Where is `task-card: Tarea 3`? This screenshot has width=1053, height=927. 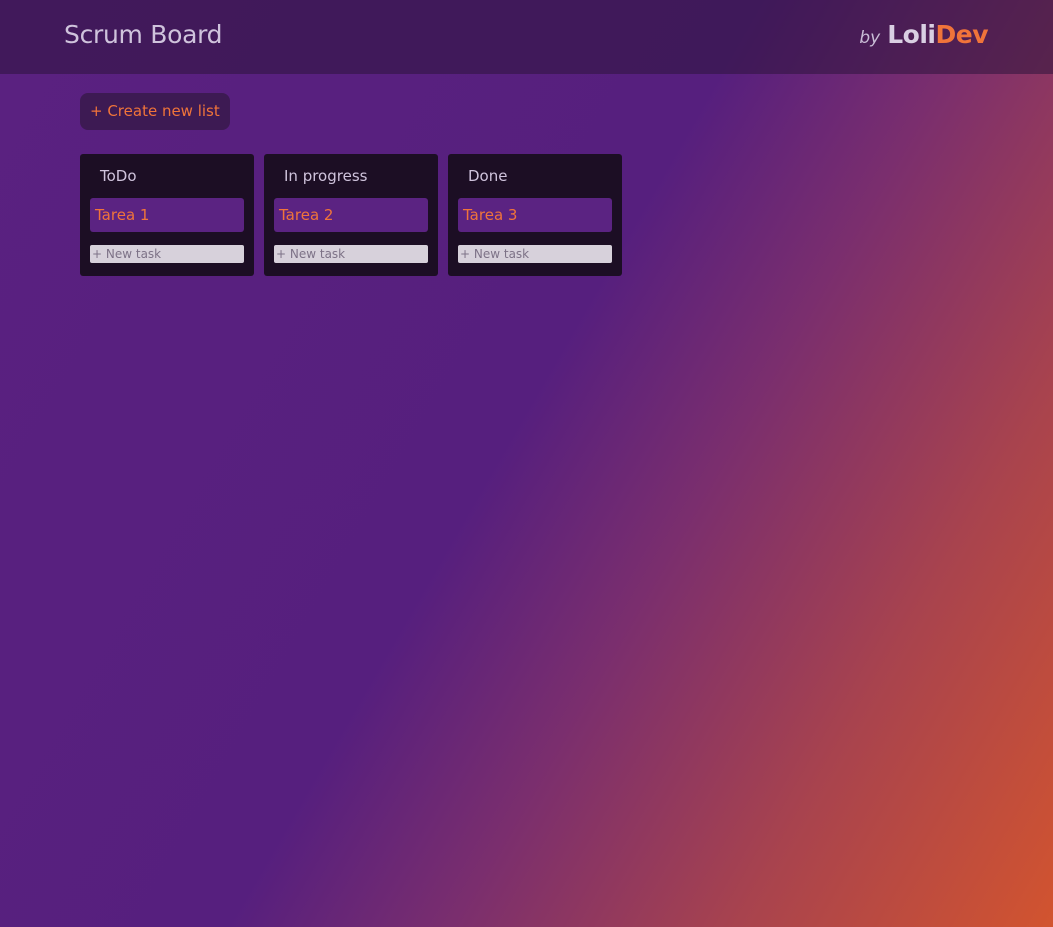 task-card: Tarea 3 is located at coordinates (535, 215).